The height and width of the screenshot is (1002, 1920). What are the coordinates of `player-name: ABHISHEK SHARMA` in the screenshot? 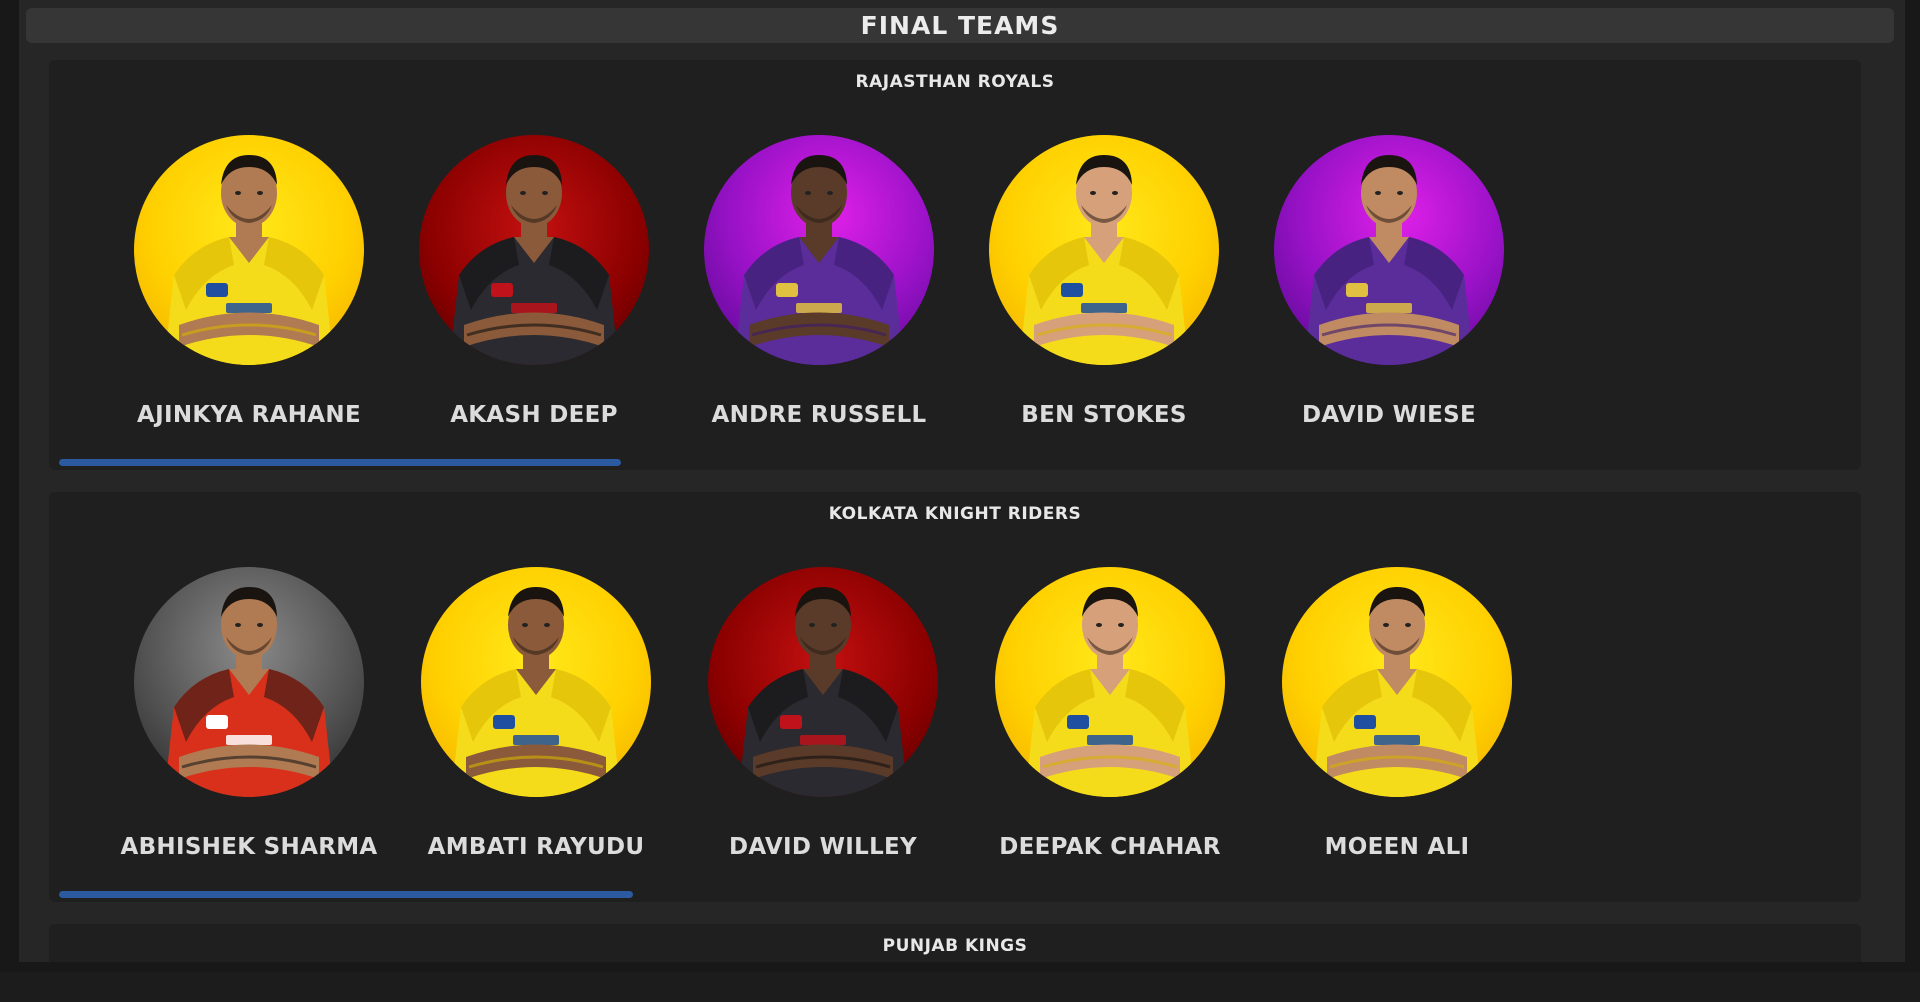 It's located at (249, 847).